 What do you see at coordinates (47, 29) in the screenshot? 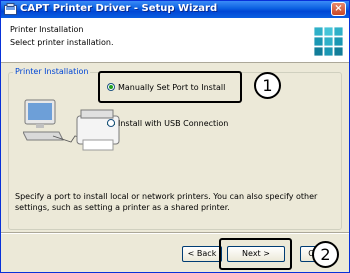
I see `page-title: Printer Installation` at bounding box center [47, 29].